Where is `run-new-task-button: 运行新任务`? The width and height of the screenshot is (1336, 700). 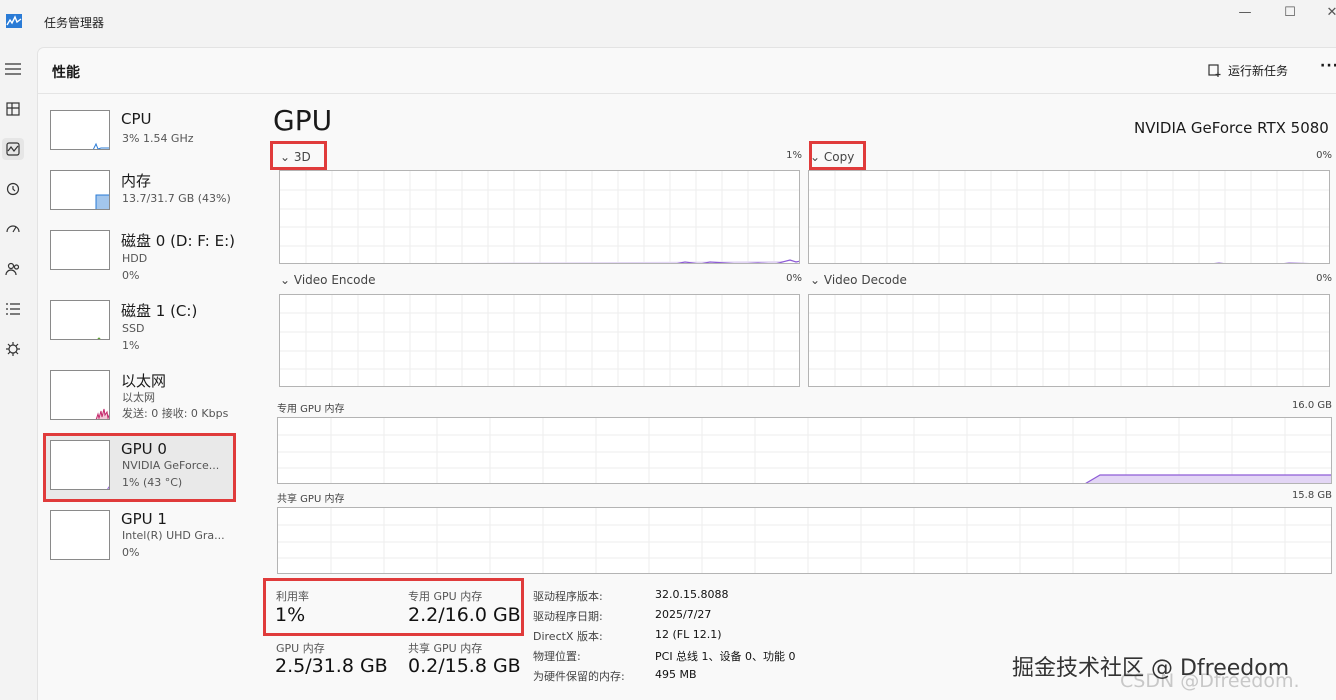 run-new-task-button: 运行新任务 is located at coordinates (1248, 70).